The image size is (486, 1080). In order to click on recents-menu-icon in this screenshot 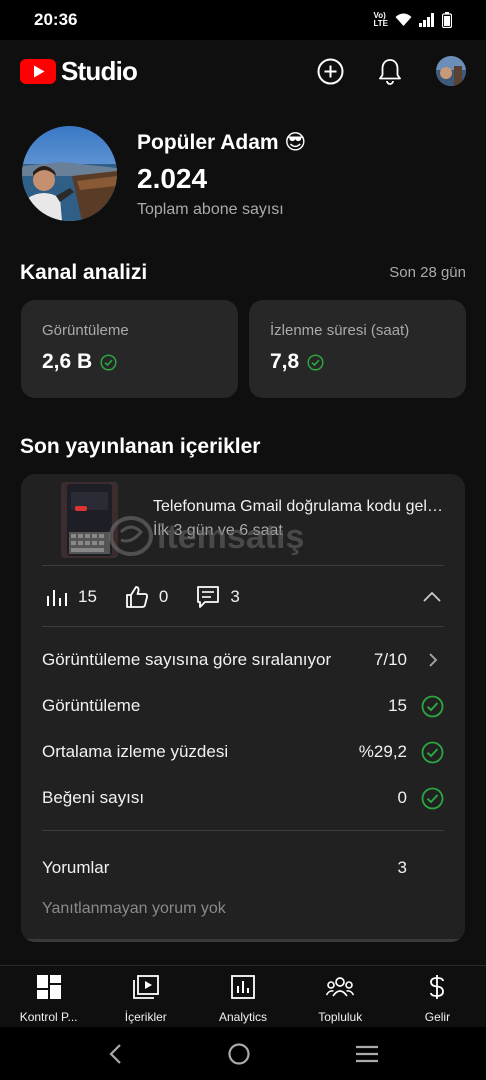, I will do `click(367, 1054)`.